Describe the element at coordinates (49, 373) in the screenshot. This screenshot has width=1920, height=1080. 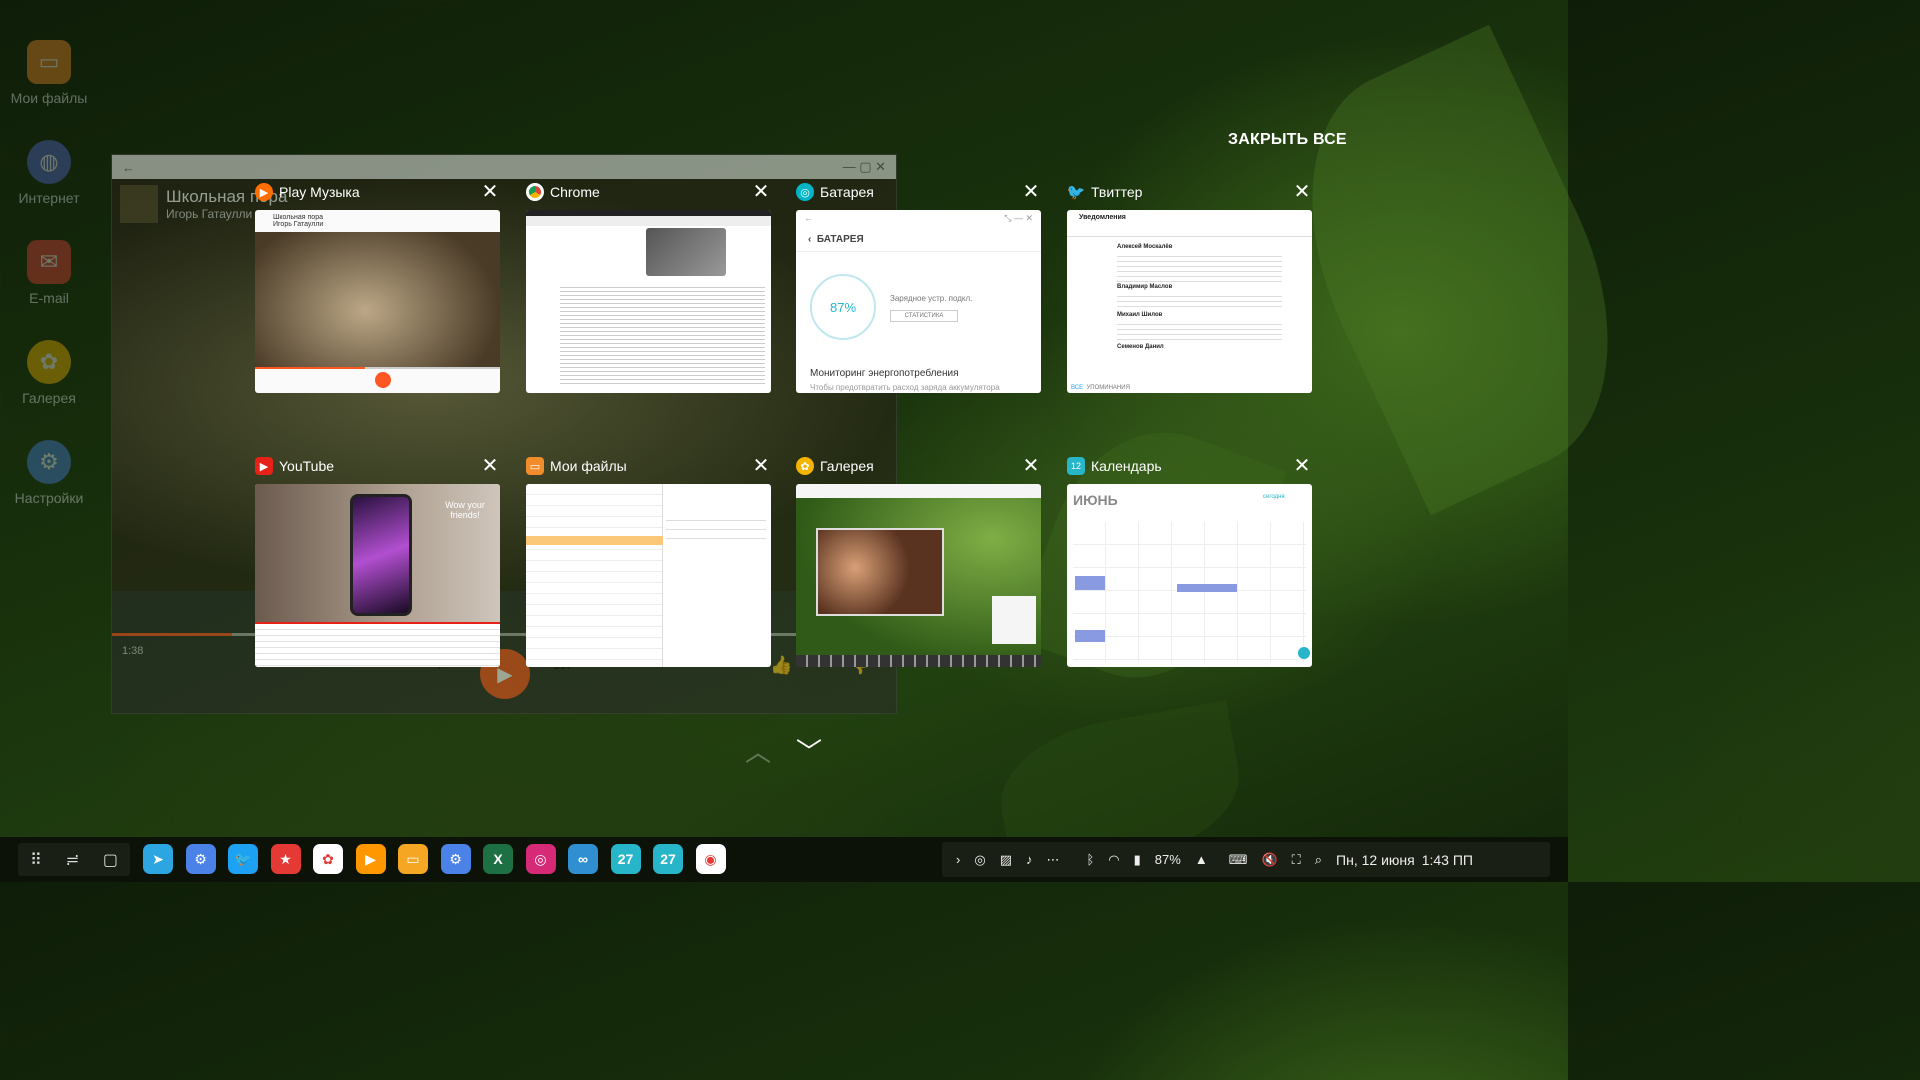
I see `desktop-icon-gallery: ✿ Галерея` at that location.